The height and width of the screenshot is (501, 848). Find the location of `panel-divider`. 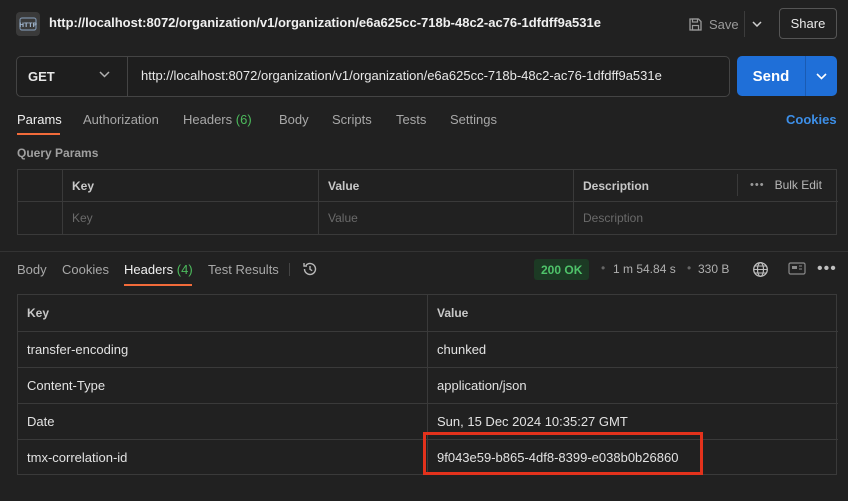

panel-divider is located at coordinates (424, 251).